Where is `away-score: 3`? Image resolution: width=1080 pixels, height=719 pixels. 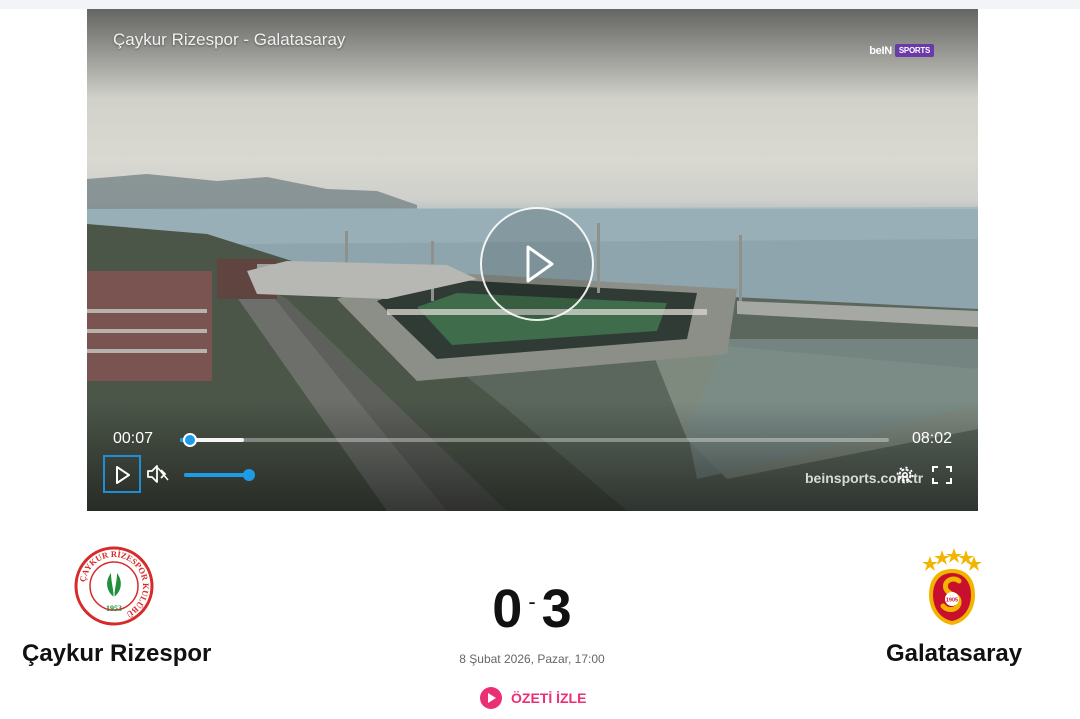 away-score: 3 is located at coordinates (556, 609).